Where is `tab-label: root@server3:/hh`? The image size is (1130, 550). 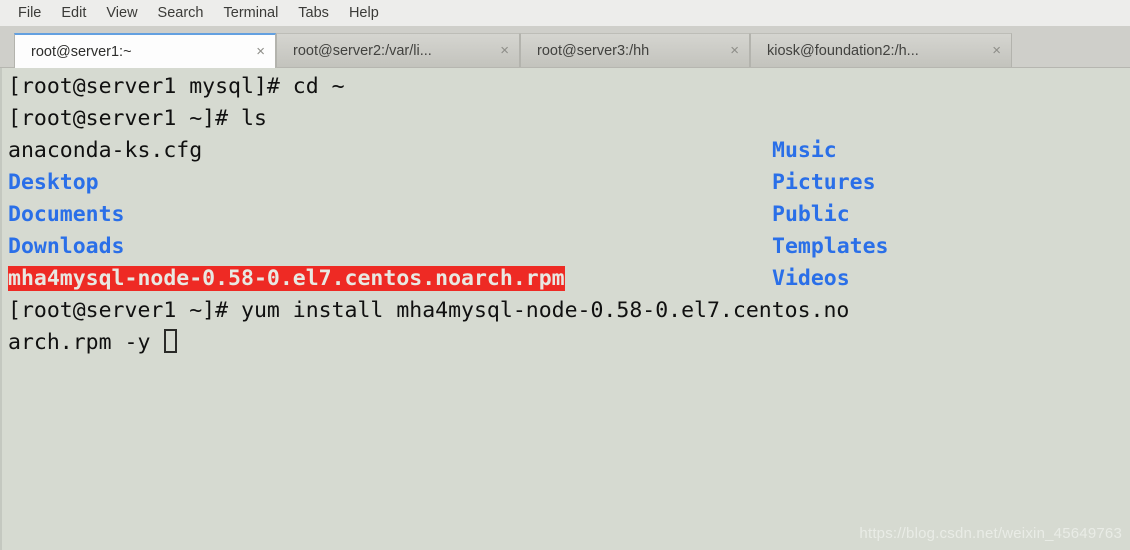
tab-label: root@server3:/hh is located at coordinates (593, 50).